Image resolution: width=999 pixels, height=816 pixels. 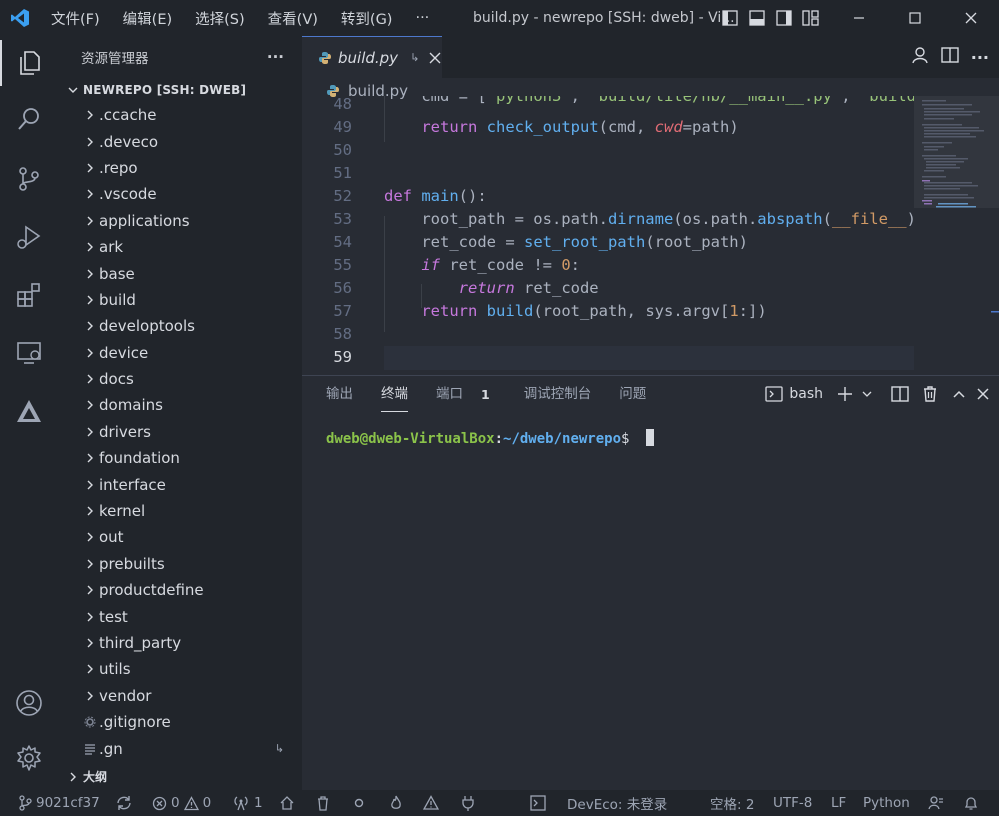 What do you see at coordinates (179, 696) in the screenshot?
I see `tree-folder: vendor` at bounding box center [179, 696].